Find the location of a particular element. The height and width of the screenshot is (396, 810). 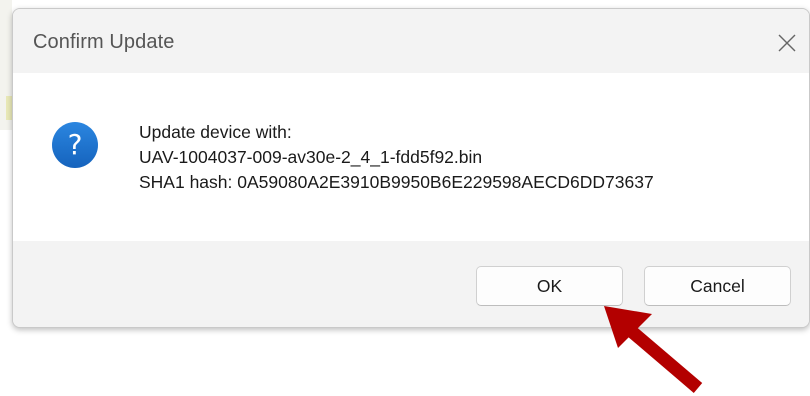

question-icon: ? is located at coordinates (75, 145).